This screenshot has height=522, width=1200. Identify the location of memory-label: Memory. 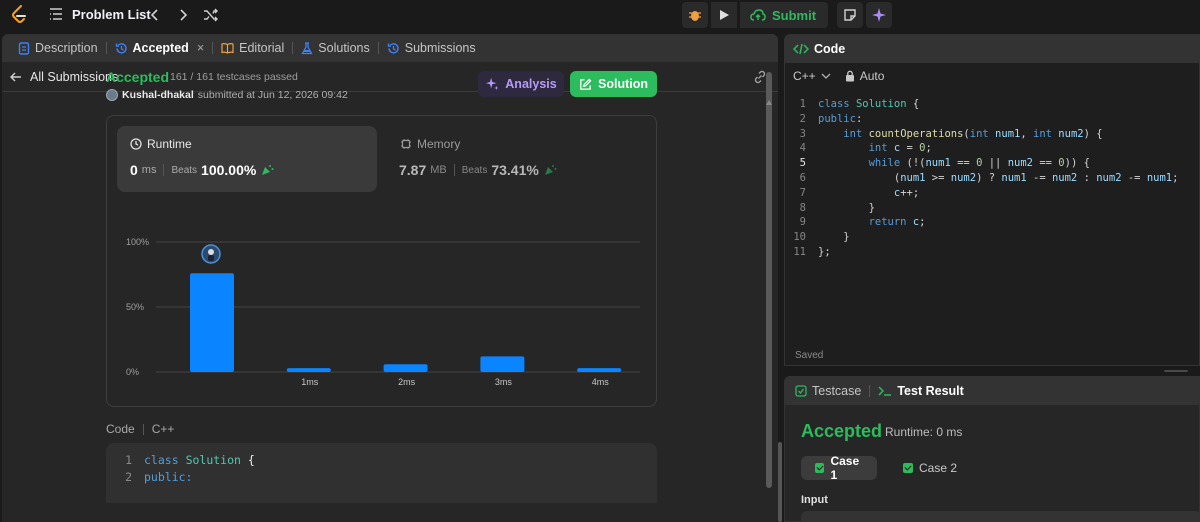
(439, 144).